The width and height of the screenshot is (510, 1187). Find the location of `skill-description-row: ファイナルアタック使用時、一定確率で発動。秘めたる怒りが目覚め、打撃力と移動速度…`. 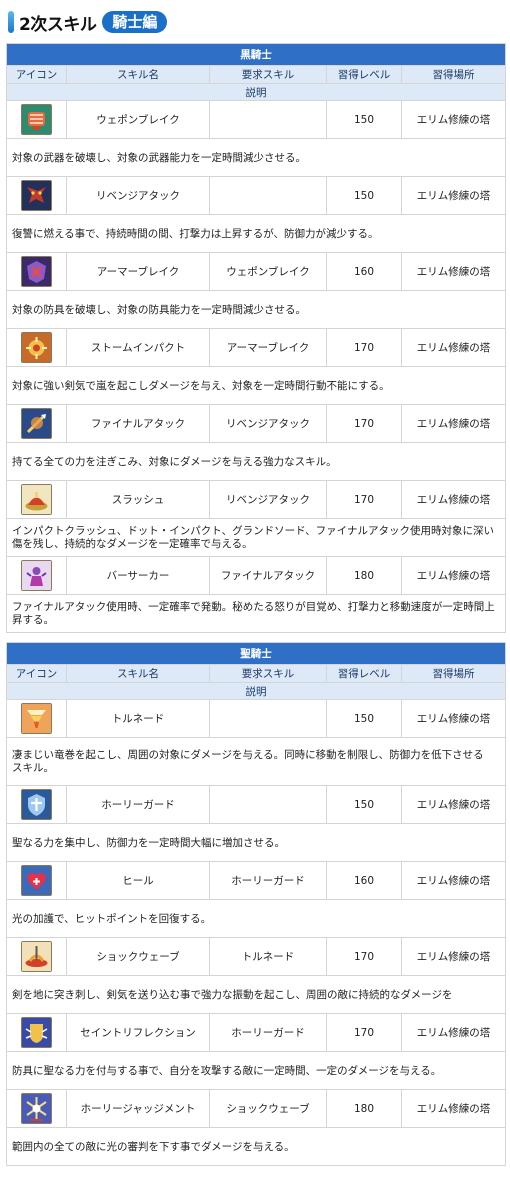

skill-description-row: ファイナルアタック使用時、一定確率で発動。秘めたる怒りが目覚め、打撃力と移動速度… is located at coordinates (256, 613).